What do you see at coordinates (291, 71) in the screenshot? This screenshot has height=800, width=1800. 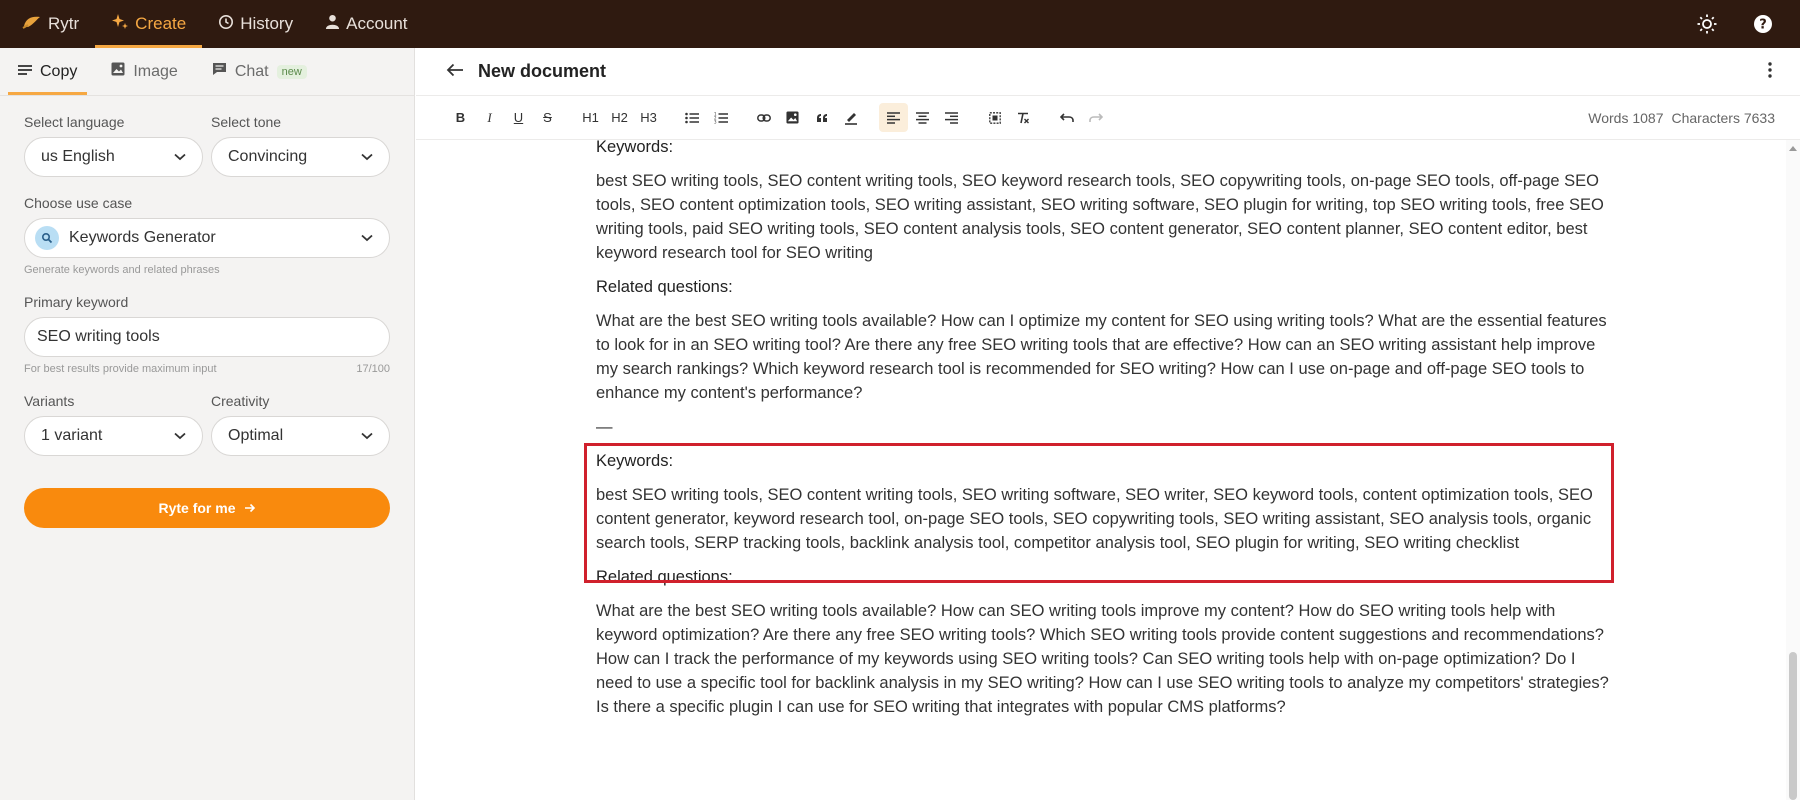 I see `new-badge: new` at bounding box center [291, 71].